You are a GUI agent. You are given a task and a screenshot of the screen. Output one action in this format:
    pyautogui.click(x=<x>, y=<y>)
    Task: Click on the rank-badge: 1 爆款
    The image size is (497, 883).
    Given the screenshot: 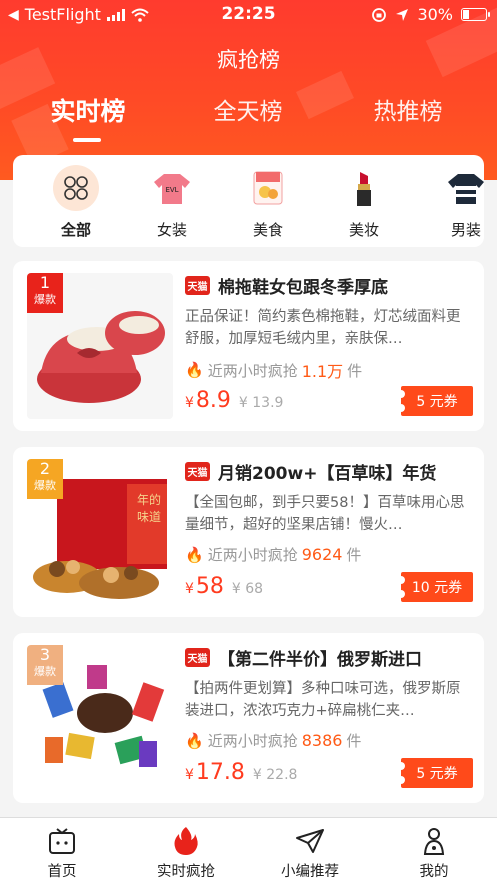 What is the action you would take?
    pyautogui.click(x=45, y=293)
    